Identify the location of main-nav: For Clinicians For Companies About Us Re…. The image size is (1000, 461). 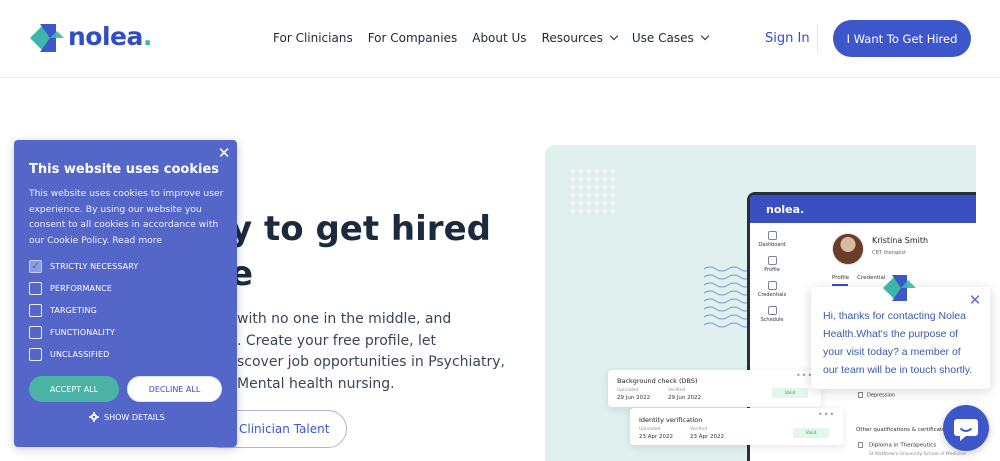
(498, 38).